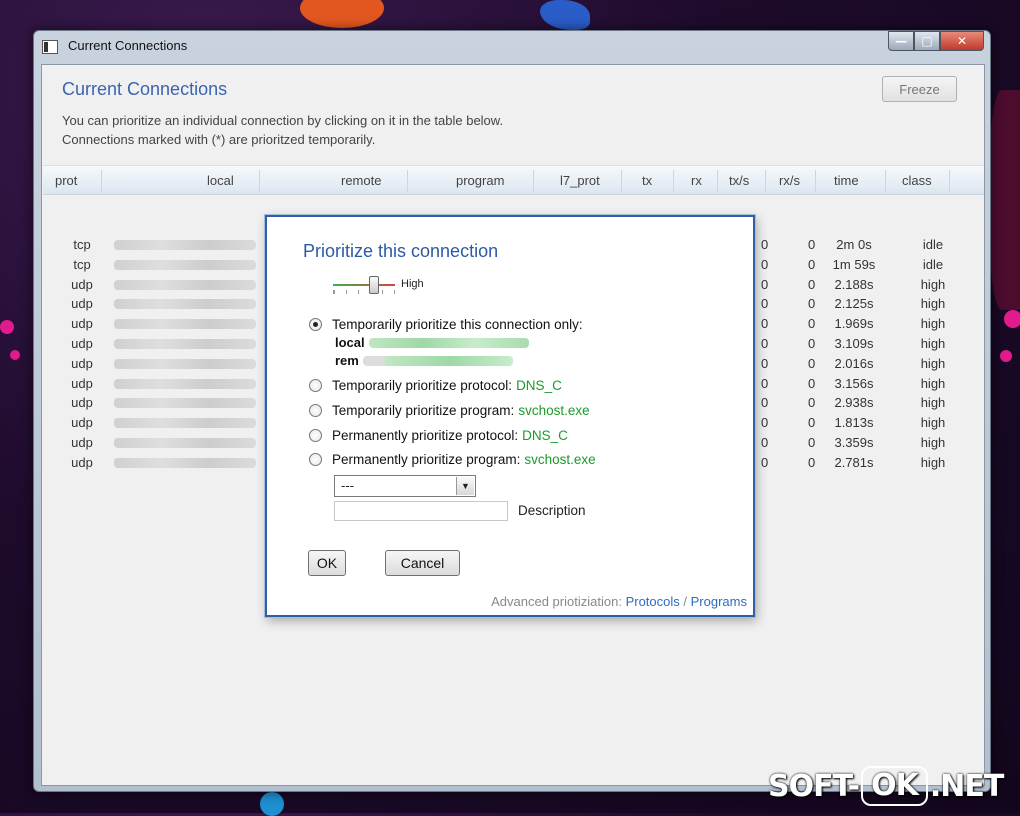 The width and height of the screenshot is (1020, 816). Describe the element at coordinates (347, 360) in the screenshot. I see `remote-label: rem` at that location.